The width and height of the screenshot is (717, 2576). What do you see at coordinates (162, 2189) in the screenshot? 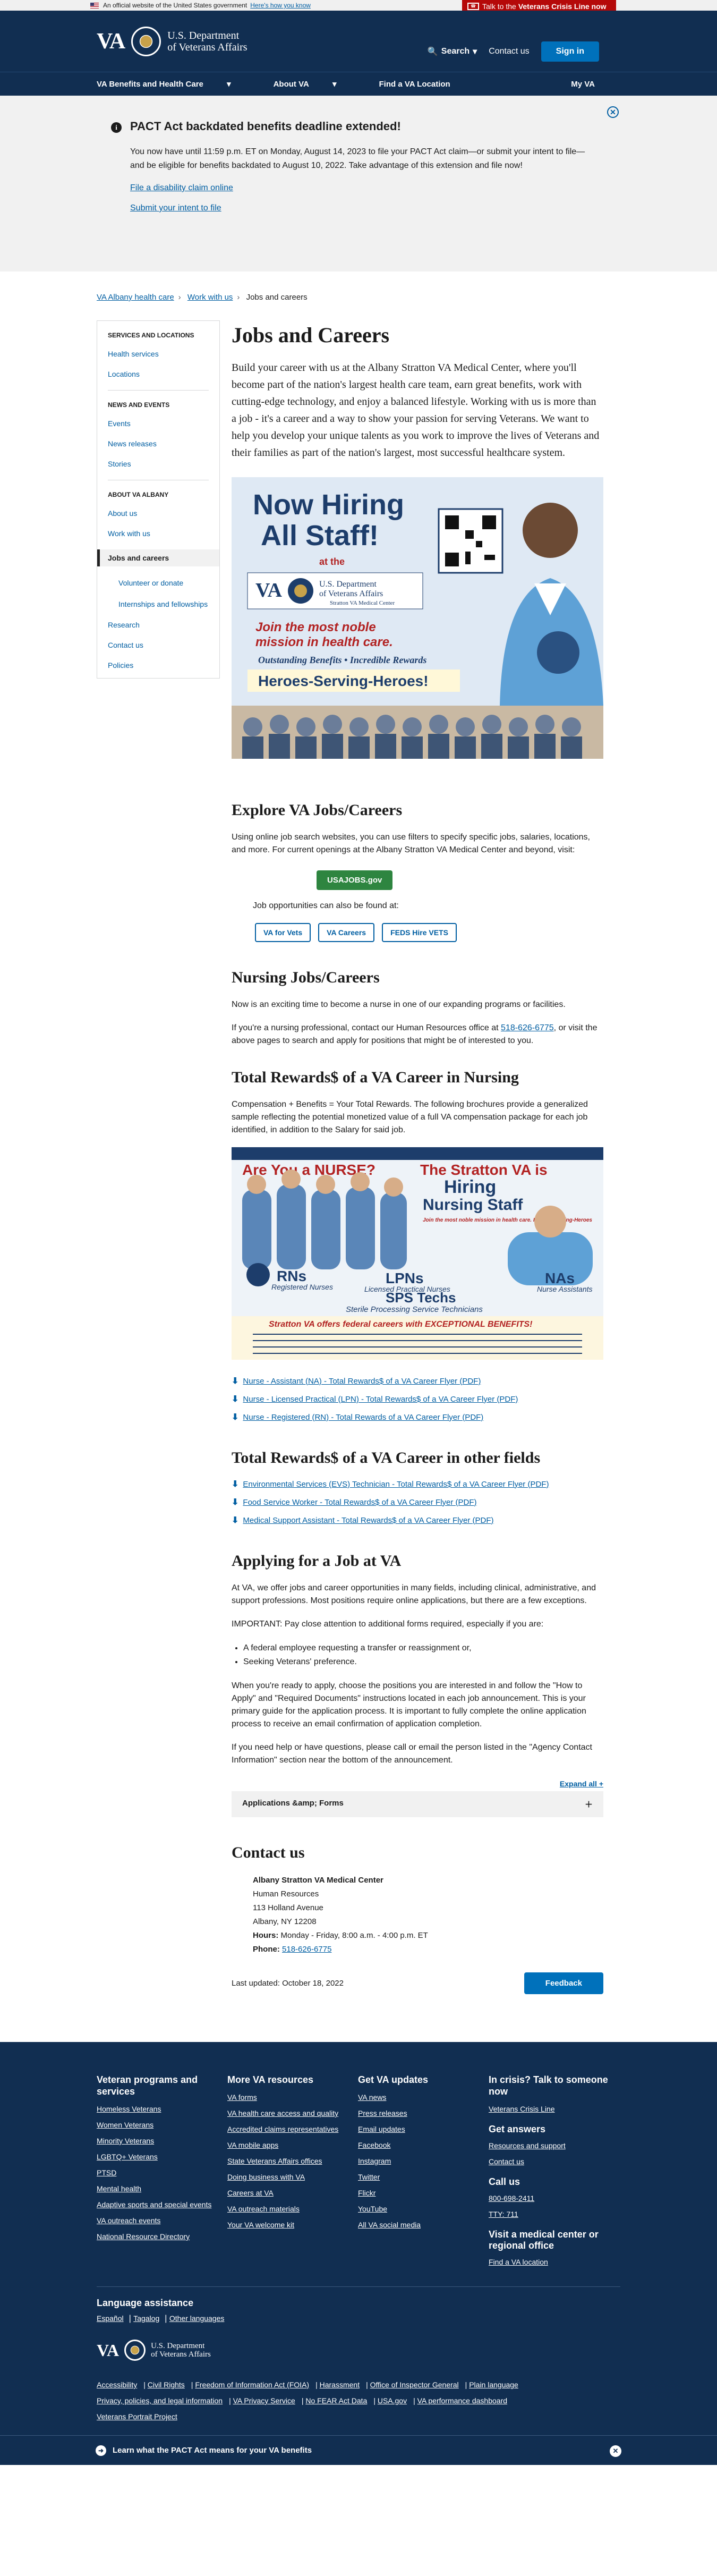
I see `footer-link: Mental health` at bounding box center [162, 2189].